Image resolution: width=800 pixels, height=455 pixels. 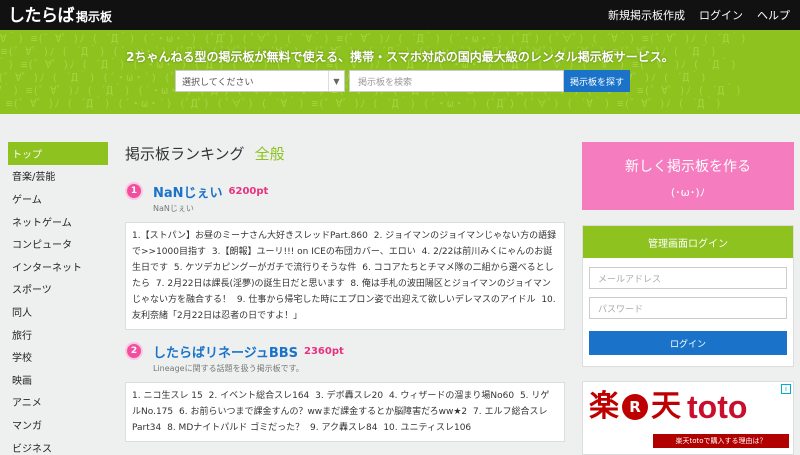 What do you see at coordinates (721, 15) in the screenshot?
I see `nav-login-link: ログイン` at bounding box center [721, 15].